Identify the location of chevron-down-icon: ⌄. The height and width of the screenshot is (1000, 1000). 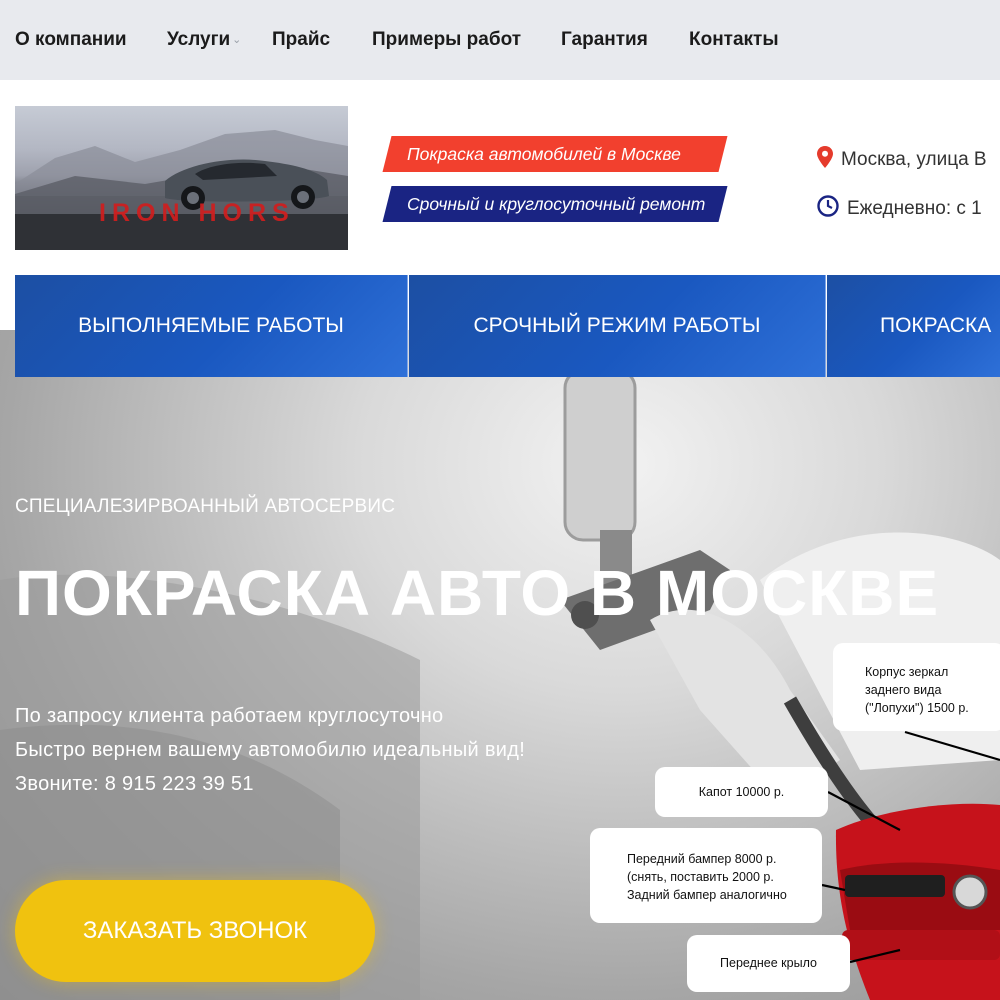
(237, 40).